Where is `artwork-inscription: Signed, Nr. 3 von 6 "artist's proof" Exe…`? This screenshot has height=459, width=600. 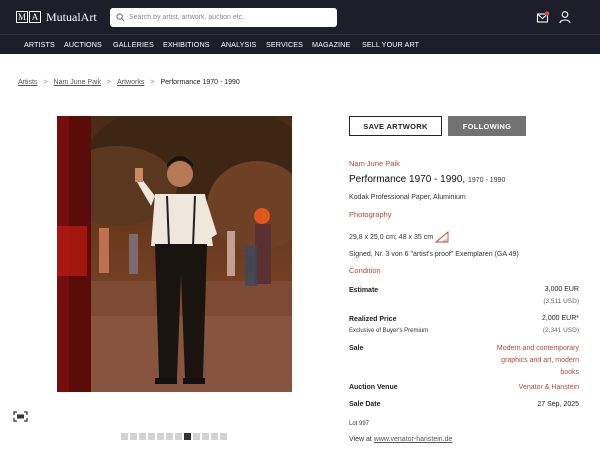 artwork-inscription: Signed, Nr. 3 von 6 "artist's proof" Exe… is located at coordinates (434, 254).